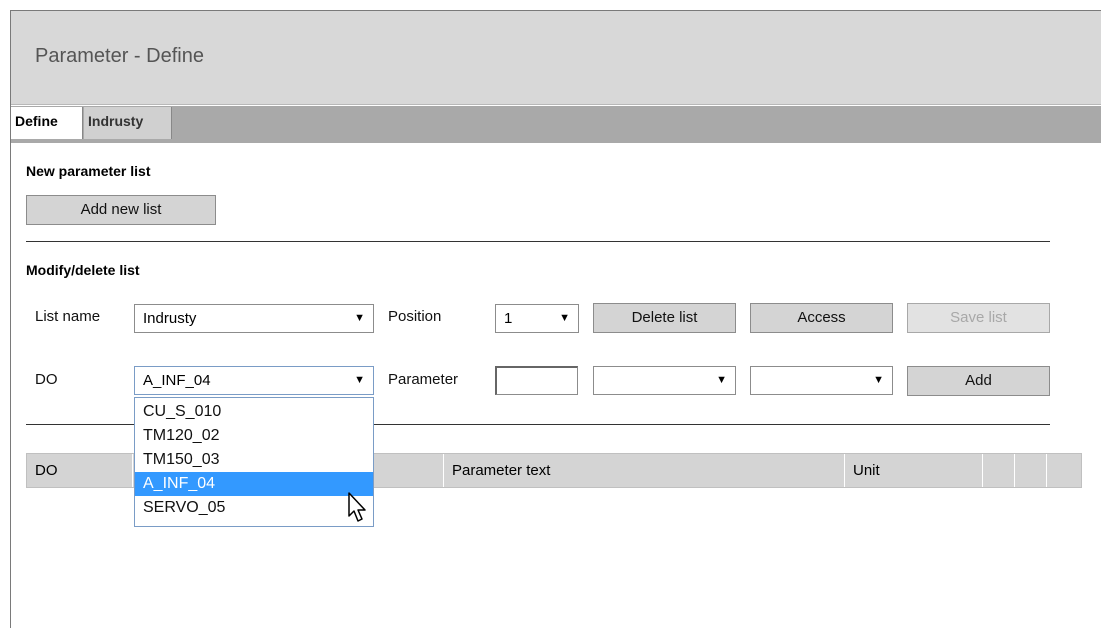 This screenshot has width=1101, height=628. I want to click on column-header-do: DO, so click(80, 470).